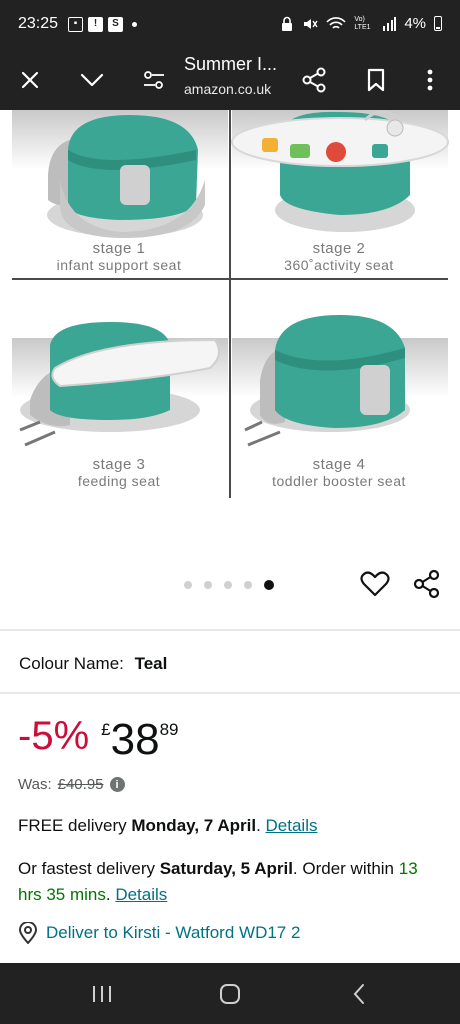 The height and width of the screenshot is (1024, 460). I want to click on stage-4-seat-image, so click(327, 381).